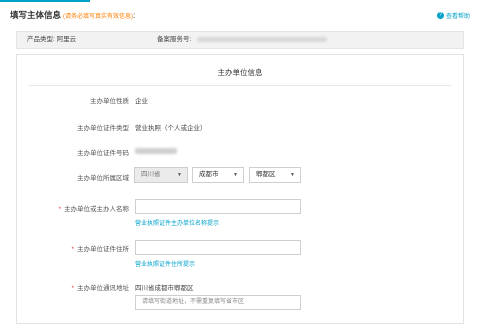 The height and width of the screenshot is (324, 480). What do you see at coordinates (52, 39) in the screenshot?
I see `product-type: 产品类型: 阿里云` at bounding box center [52, 39].